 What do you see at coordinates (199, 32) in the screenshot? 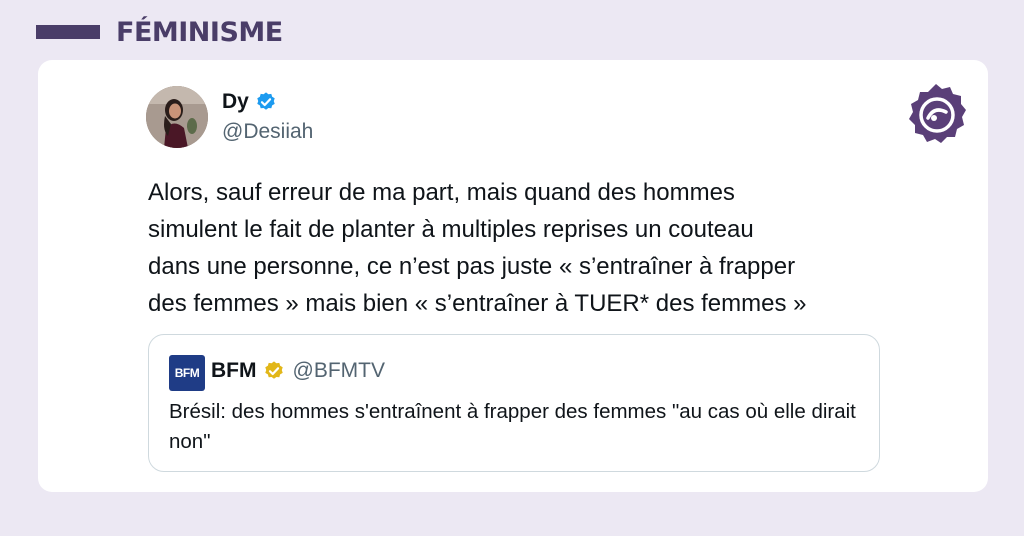
I see `section-title: FÉMINISME` at bounding box center [199, 32].